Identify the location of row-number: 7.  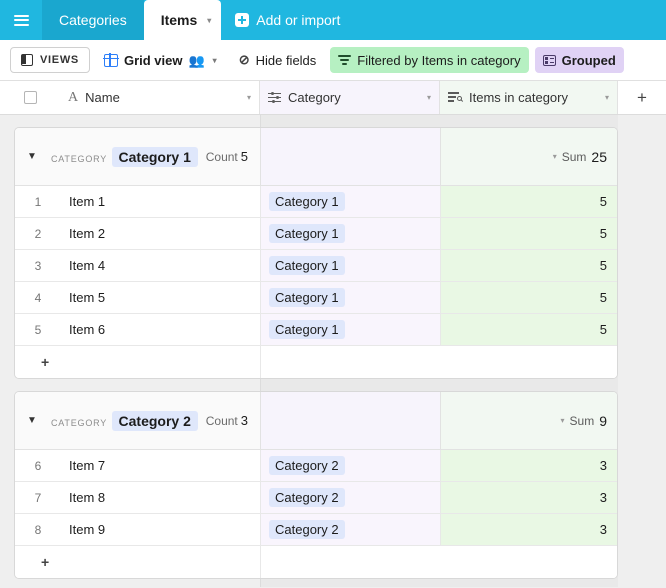
(38, 497).